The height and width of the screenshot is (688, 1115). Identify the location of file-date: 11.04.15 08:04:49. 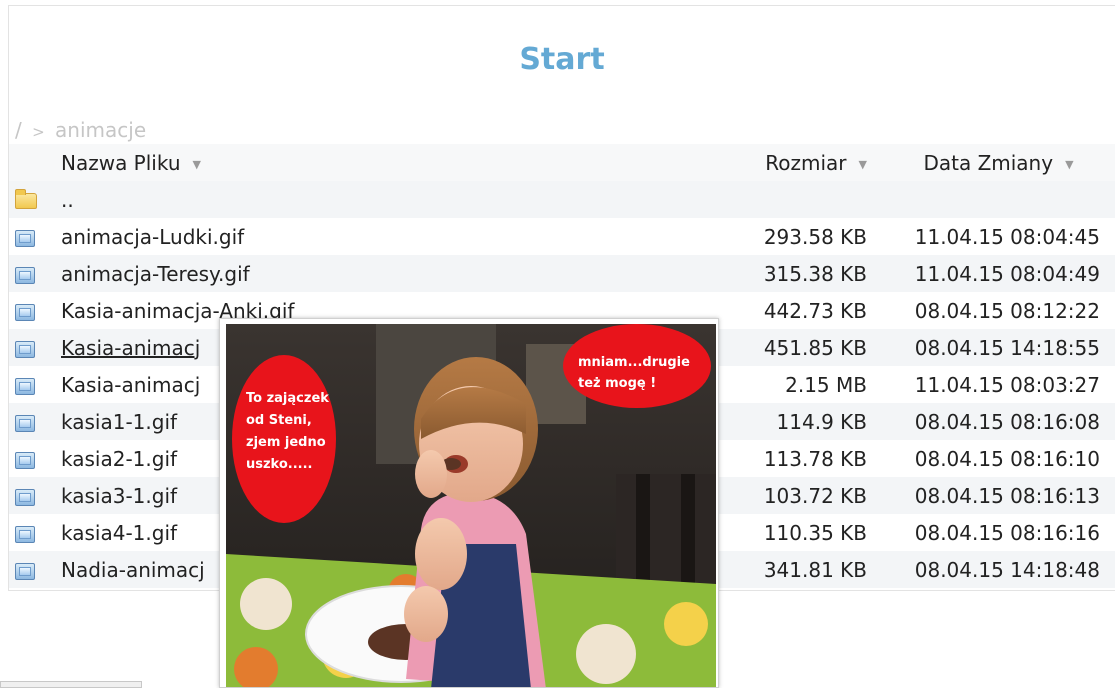
(998, 273).